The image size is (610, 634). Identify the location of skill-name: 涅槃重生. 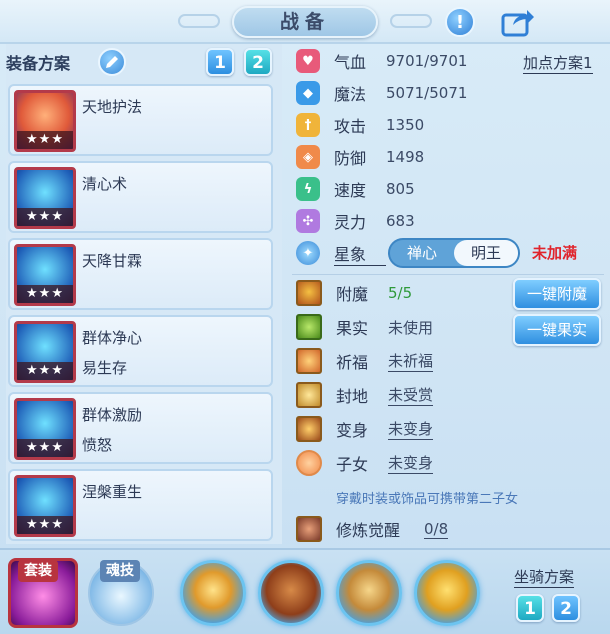
(112, 492).